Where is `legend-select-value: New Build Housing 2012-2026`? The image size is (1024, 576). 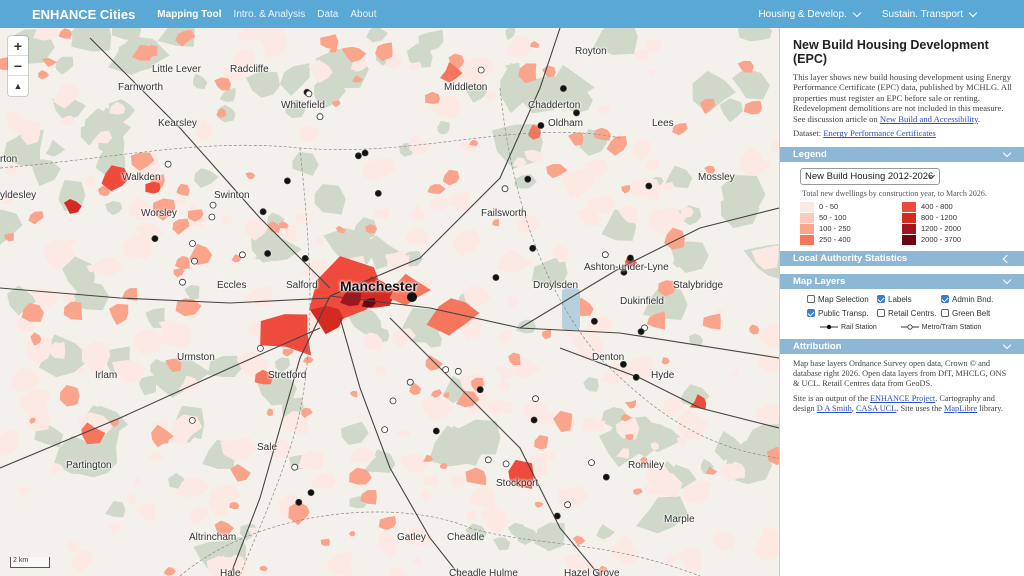
legend-select-value: New Build Housing 2012-2026 is located at coordinates (869, 176).